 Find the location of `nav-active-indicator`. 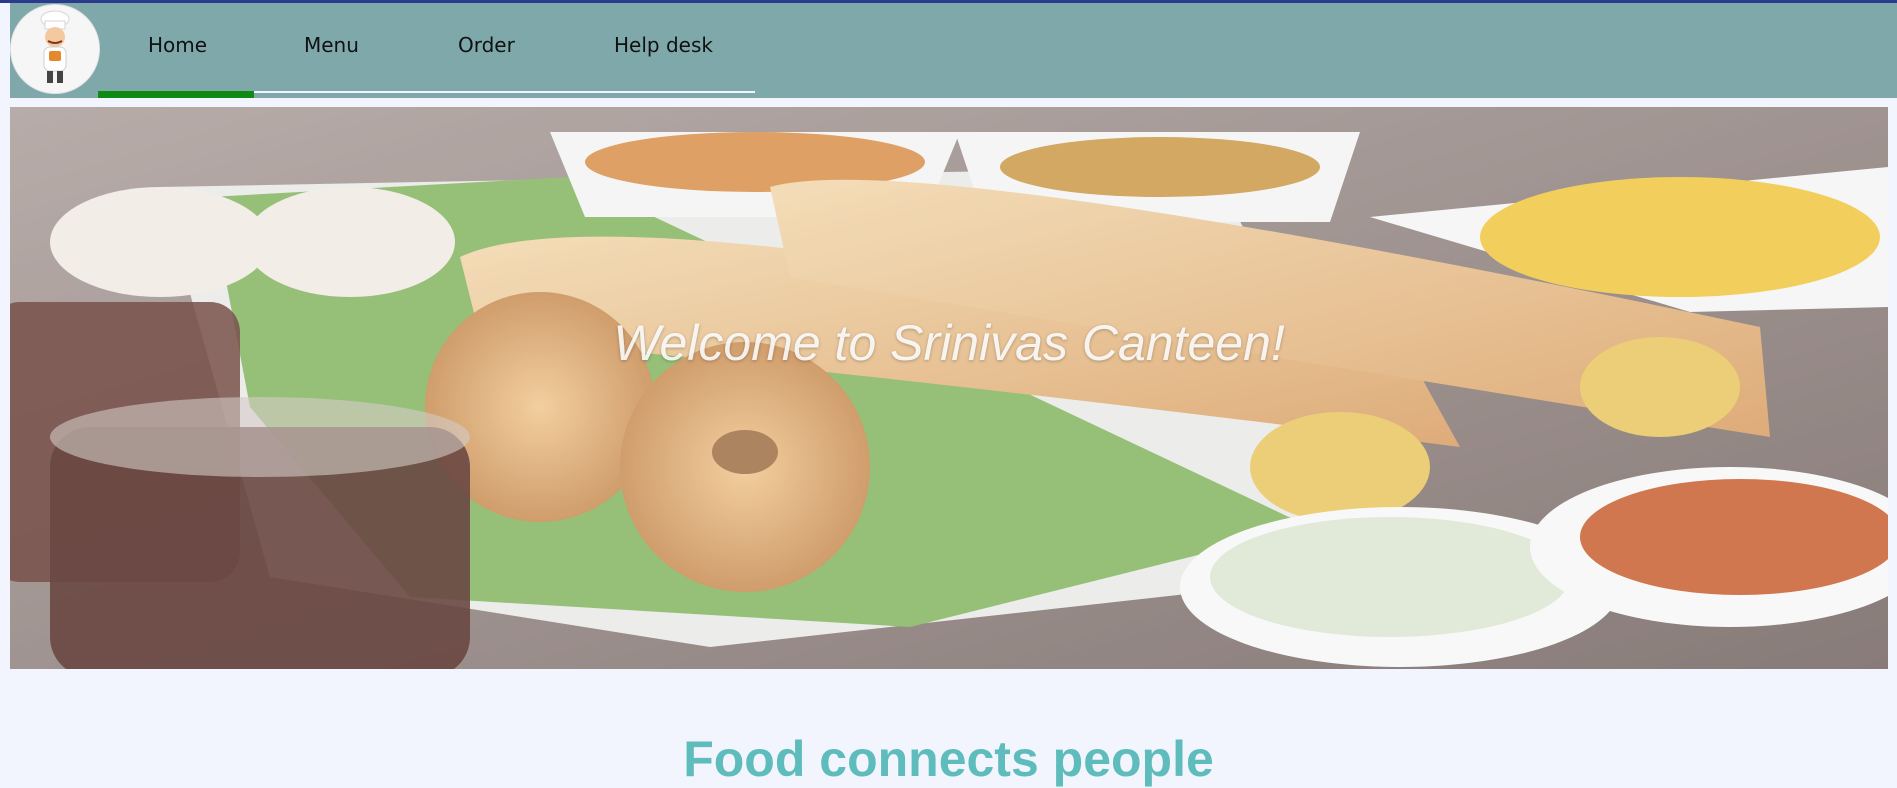

nav-active-indicator is located at coordinates (176, 94).